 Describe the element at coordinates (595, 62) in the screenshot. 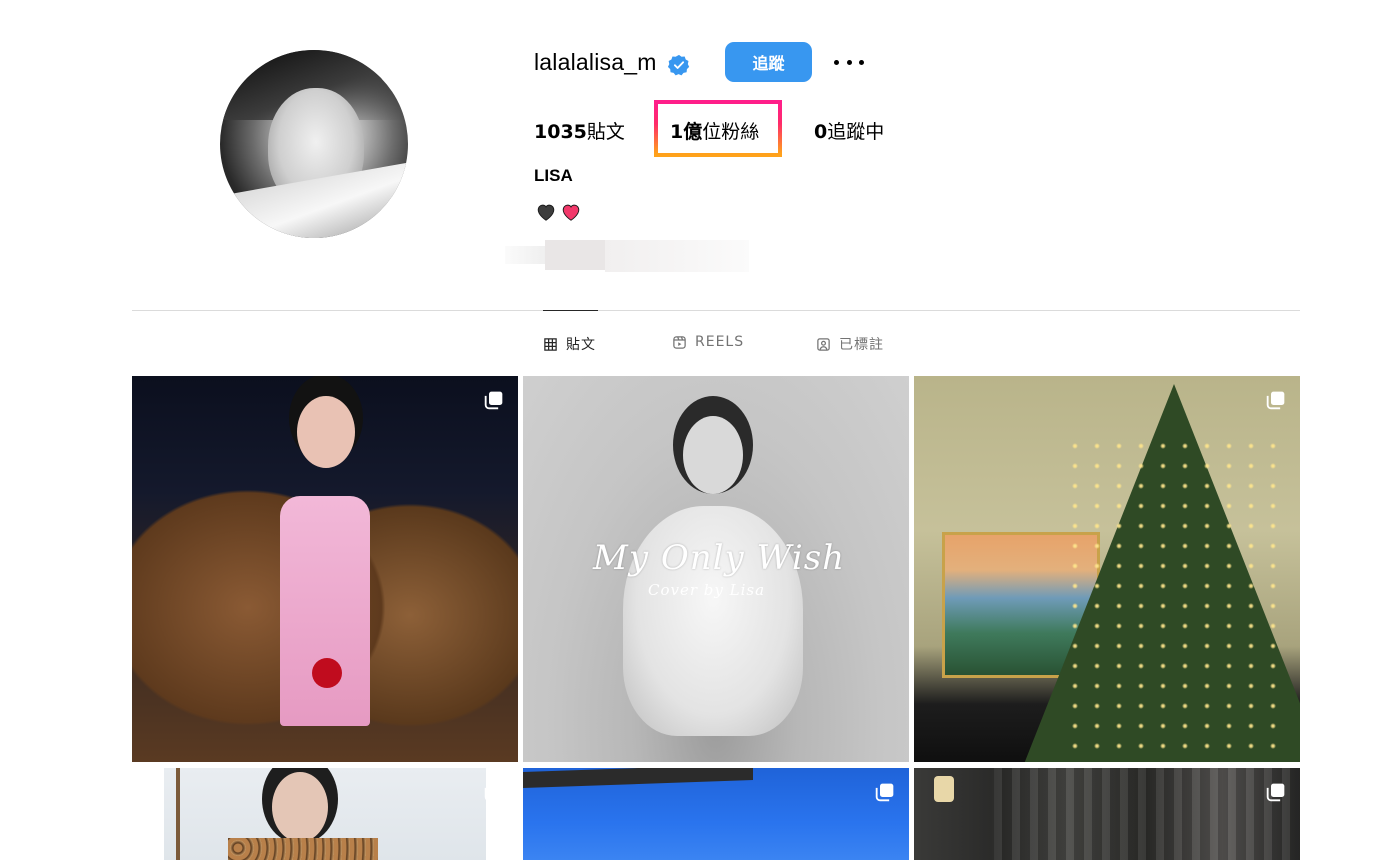

I see `profile-username: lalalalisa_m` at that location.